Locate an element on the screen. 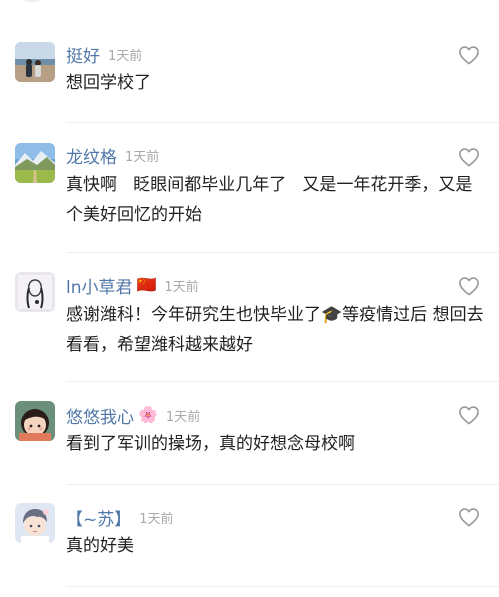 This screenshot has height=597, width=499. previous-item-edge is located at coordinates (249, 3).